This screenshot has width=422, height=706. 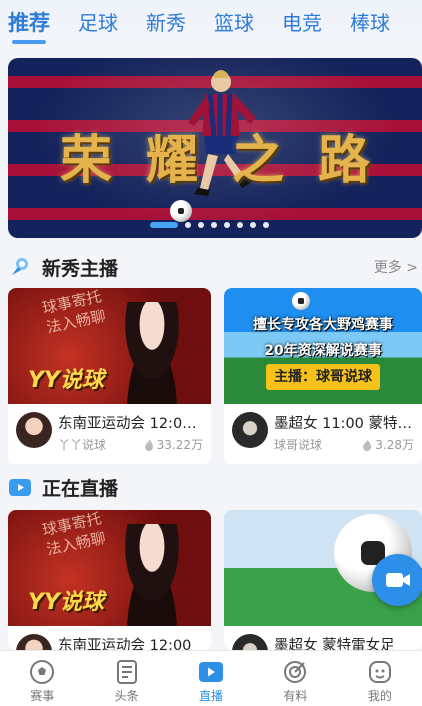 What do you see at coordinates (211, 23) in the screenshot?
I see `top-tab-bar: 推荐 足球 新秀 篮球 电竞 棒球` at bounding box center [211, 23].